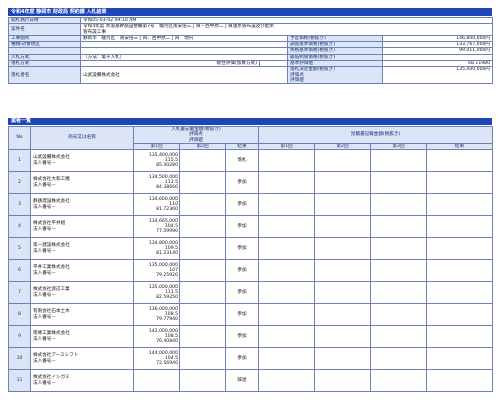 Image resolution: width=500 pixels, height=406 pixels. I want to click on row-company: 第一建設株式会社 法人番号－, so click(82, 249).